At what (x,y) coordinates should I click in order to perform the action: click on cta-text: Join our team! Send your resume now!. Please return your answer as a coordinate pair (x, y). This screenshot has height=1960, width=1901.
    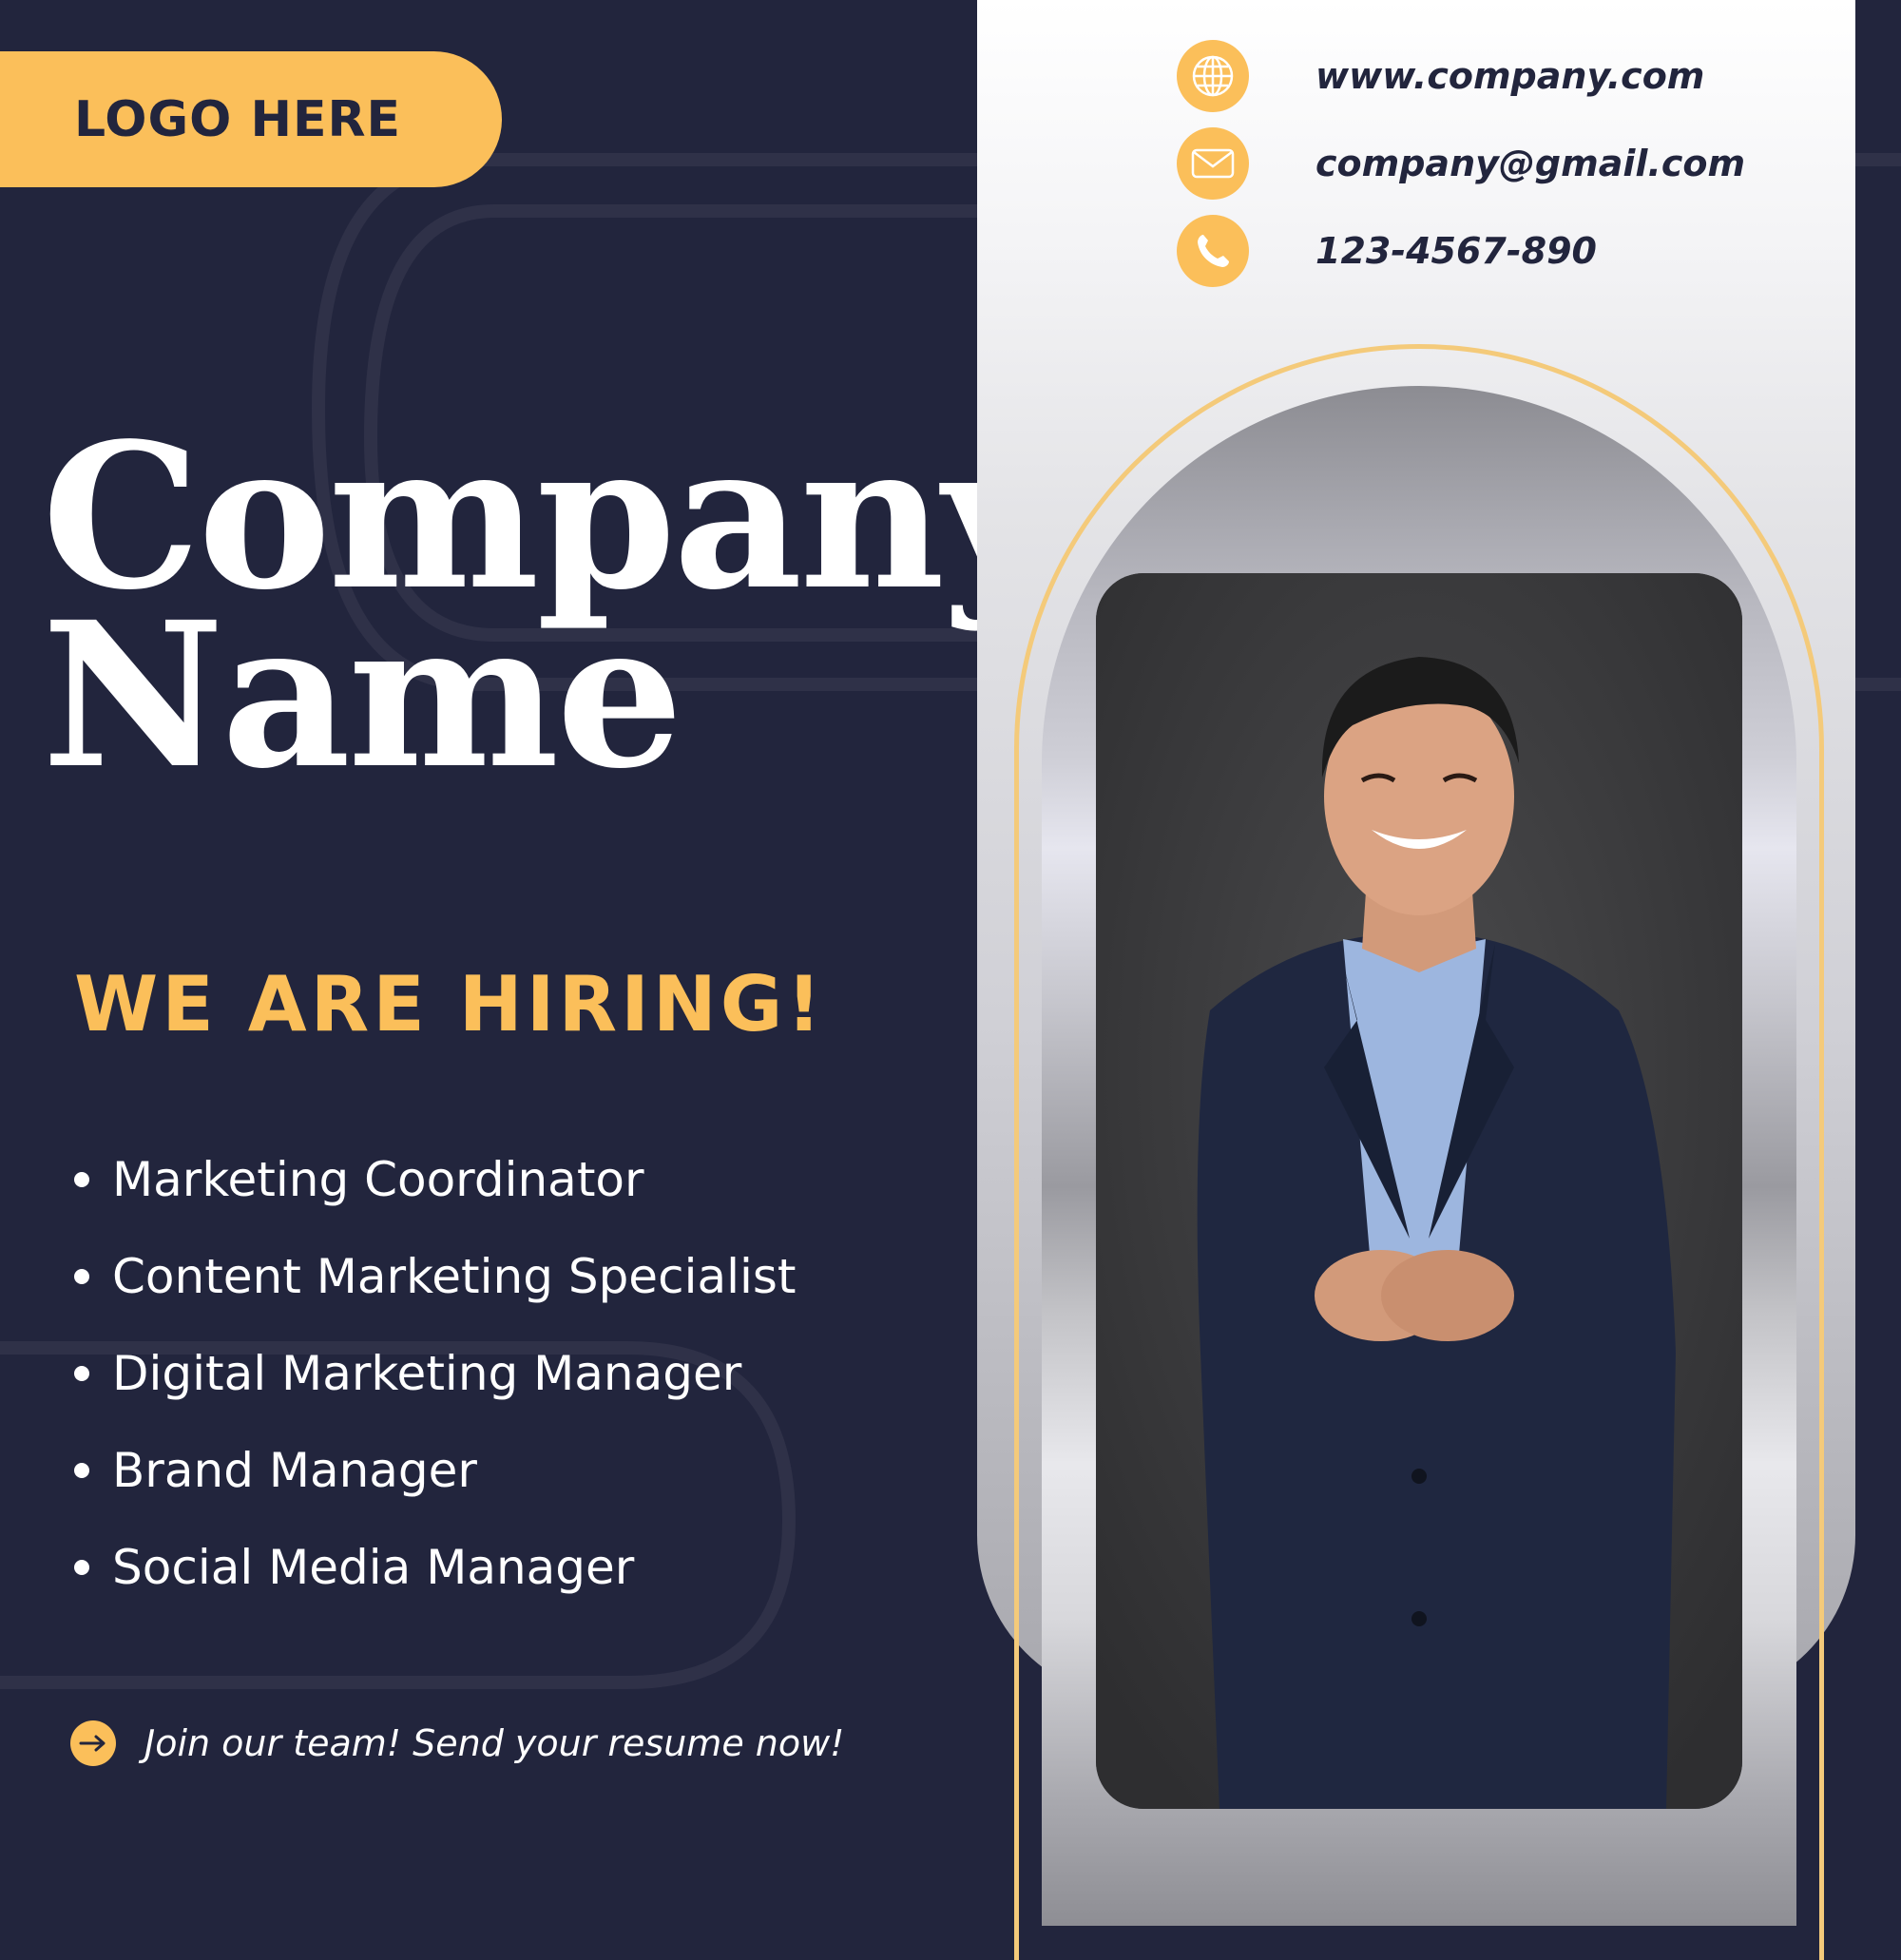
    Looking at the image, I should click on (494, 1743).